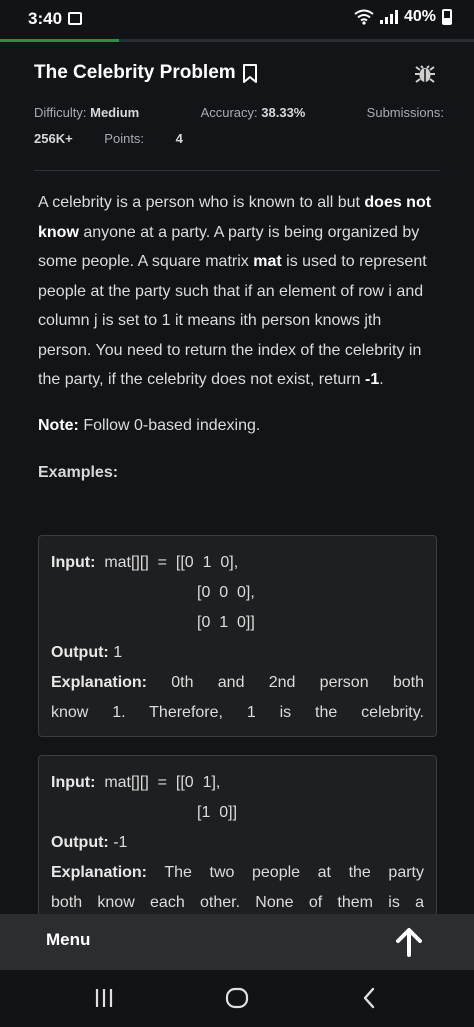 This screenshot has width=474, height=1027. Describe the element at coordinates (226, 592) in the screenshot. I see `example-input-line: [0 0 0],` at that location.